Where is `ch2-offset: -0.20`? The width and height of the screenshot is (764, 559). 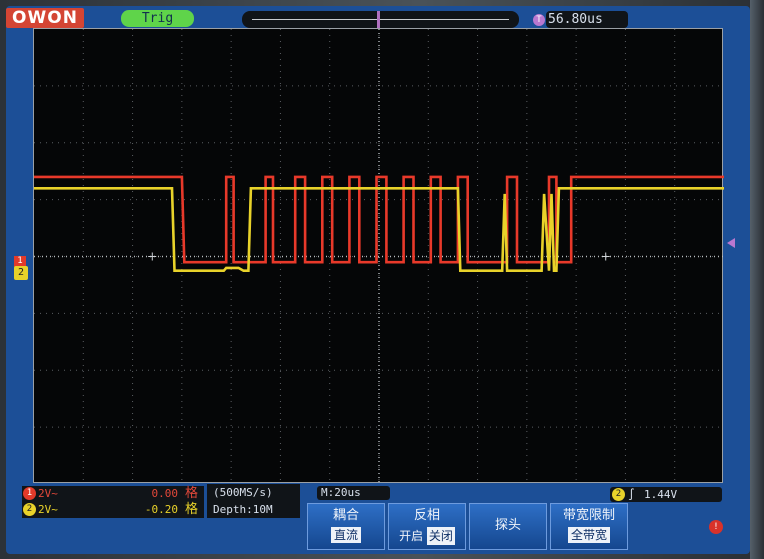
ch2-offset: -0.20 is located at coordinates (161, 509).